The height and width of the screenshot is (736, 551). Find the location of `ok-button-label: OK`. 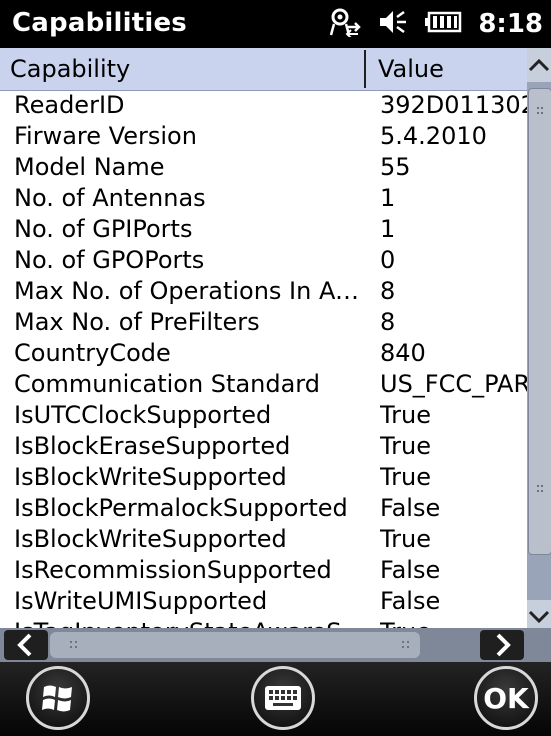

ok-button-label: OK is located at coordinates (506, 698).